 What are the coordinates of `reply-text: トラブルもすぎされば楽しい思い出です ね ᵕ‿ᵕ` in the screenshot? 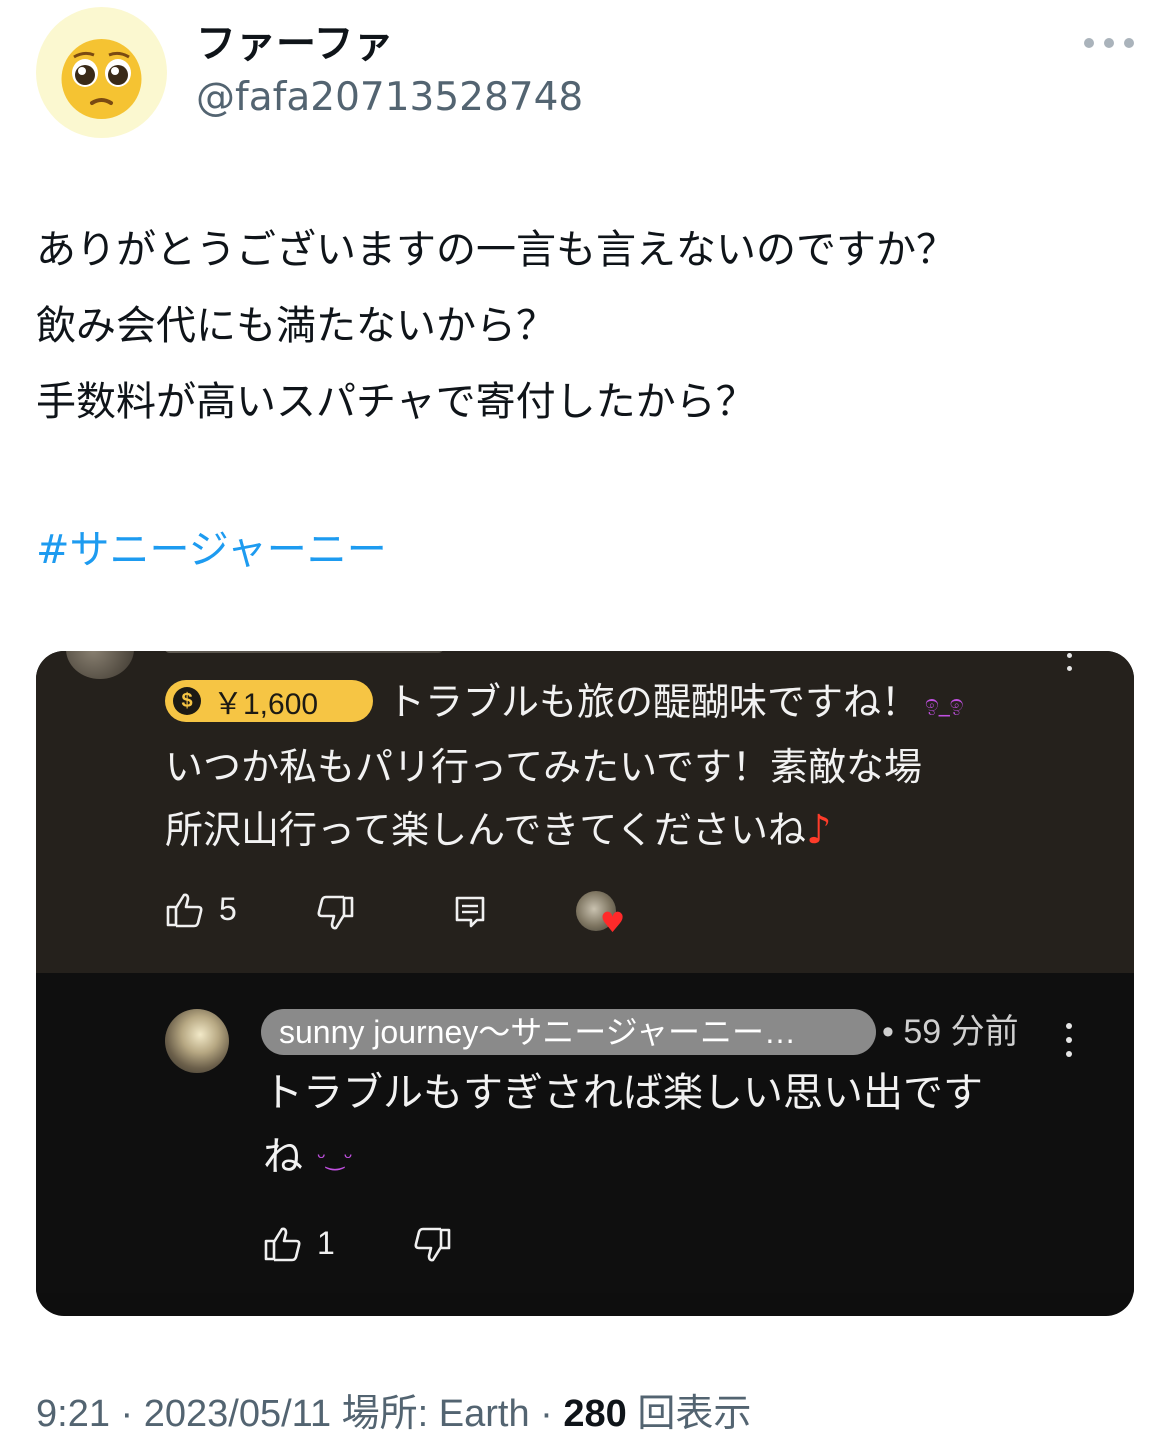 It's located at (658, 1126).